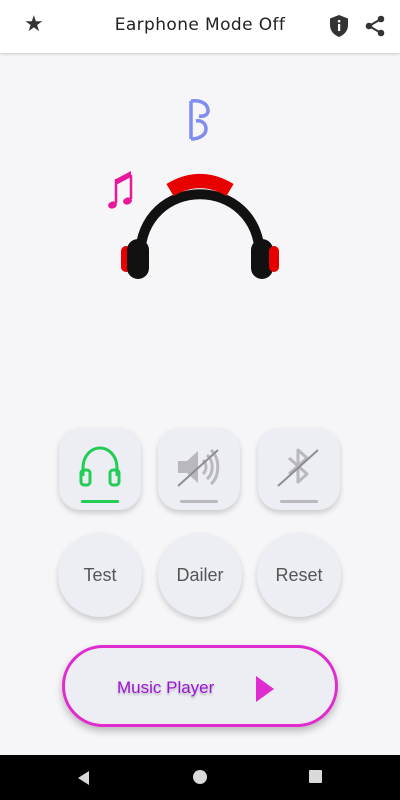 This screenshot has height=800, width=400. What do you see at coordinates (199, 120) in the screenshot?
I see `music-note-icon` at bounding box center [199, 120].